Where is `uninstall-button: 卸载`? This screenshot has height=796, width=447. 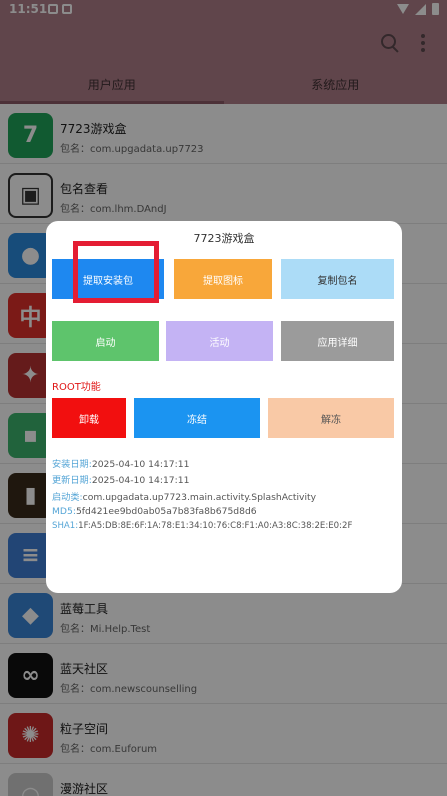 uninstall-button: 卸载 is located at coordinates (89, 418).